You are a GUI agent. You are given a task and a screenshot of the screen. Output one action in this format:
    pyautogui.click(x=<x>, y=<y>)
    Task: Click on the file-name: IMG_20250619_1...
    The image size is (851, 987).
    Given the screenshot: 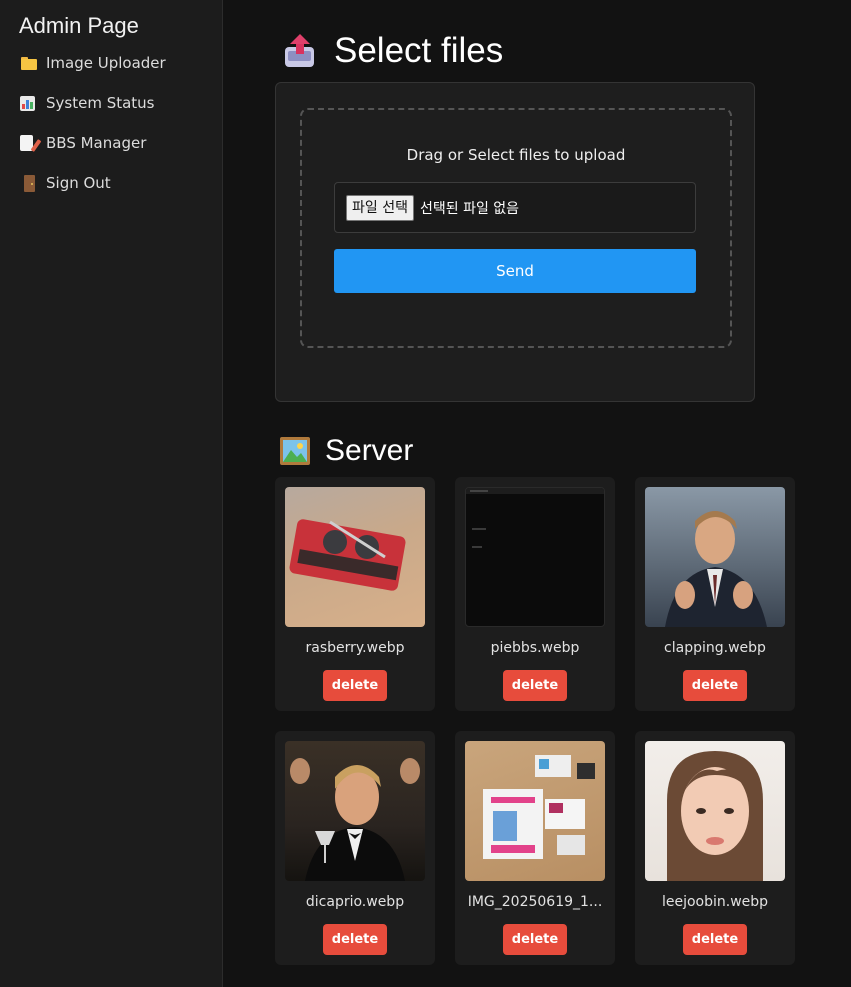 What is the action you would take?
    pyautogui.click(x=535, y=902)
    